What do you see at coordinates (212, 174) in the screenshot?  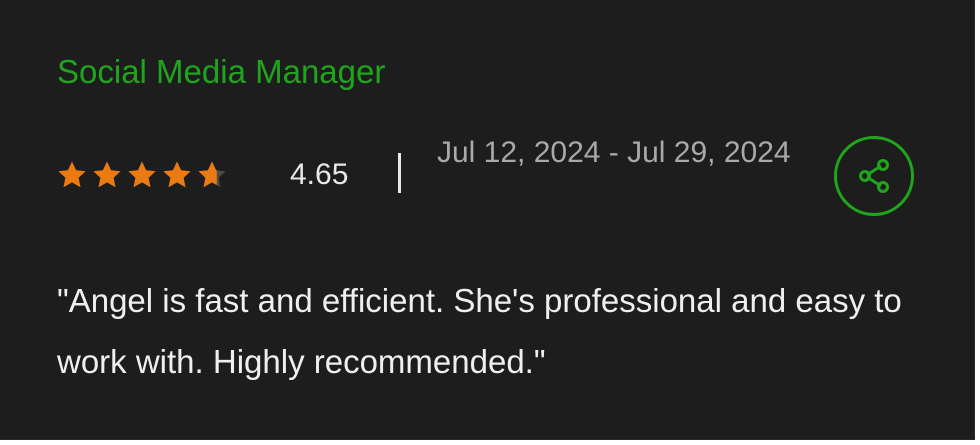 I see `star-partial-icon` at bounding box center [212, 174].